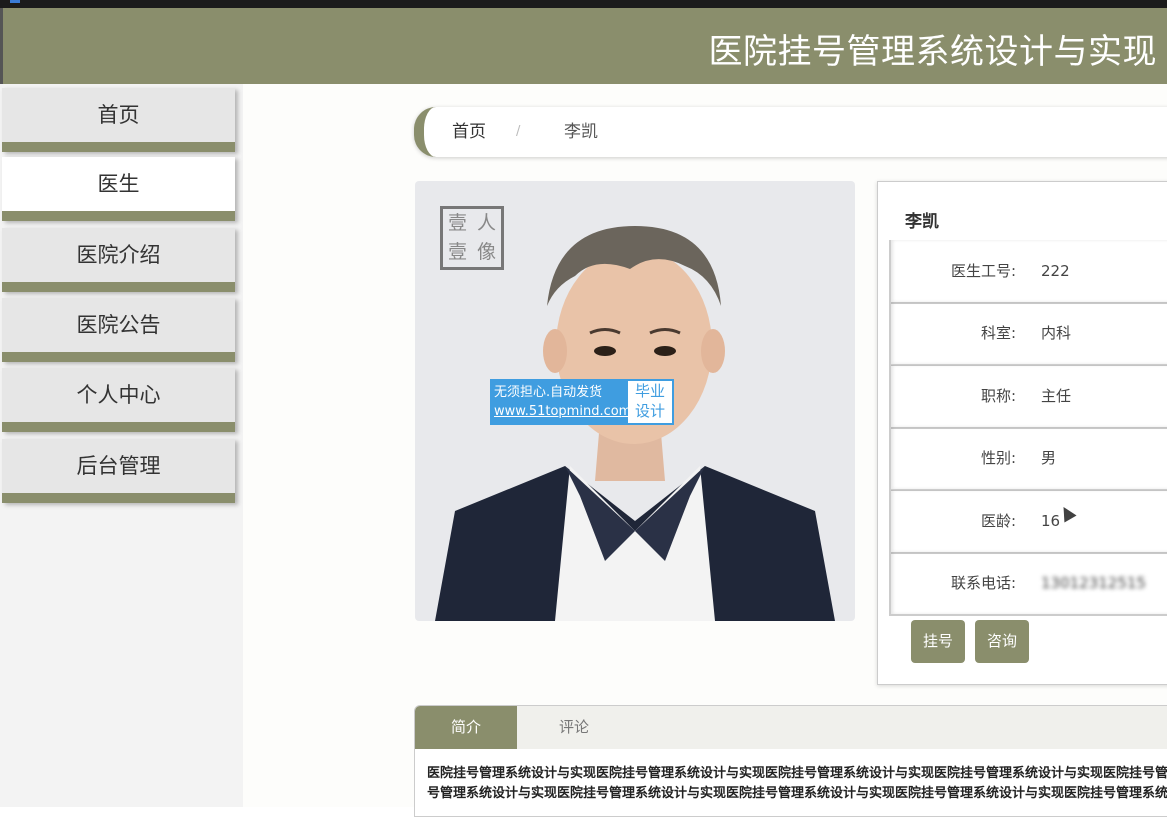  What do you see at coordinates (118, 330) in the screenshot?
I see `sidebar-item-hospital-notice: 医院公告` at bounding box center [118, 330].